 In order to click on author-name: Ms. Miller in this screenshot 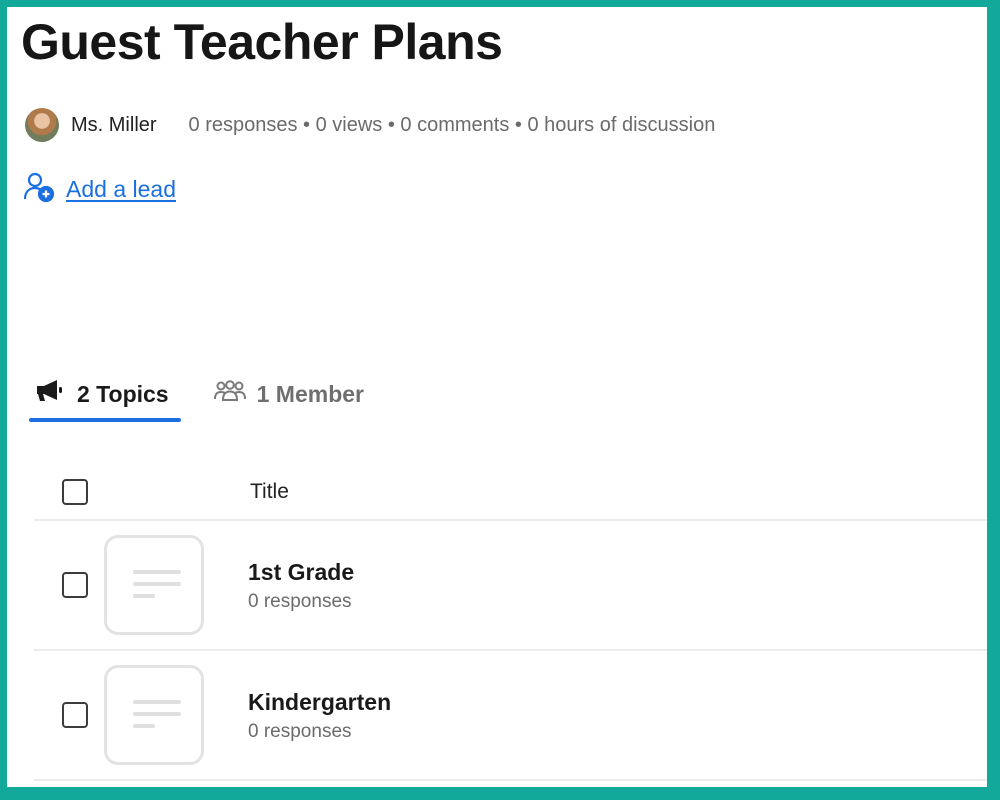, I will do `click(114, 125)`.